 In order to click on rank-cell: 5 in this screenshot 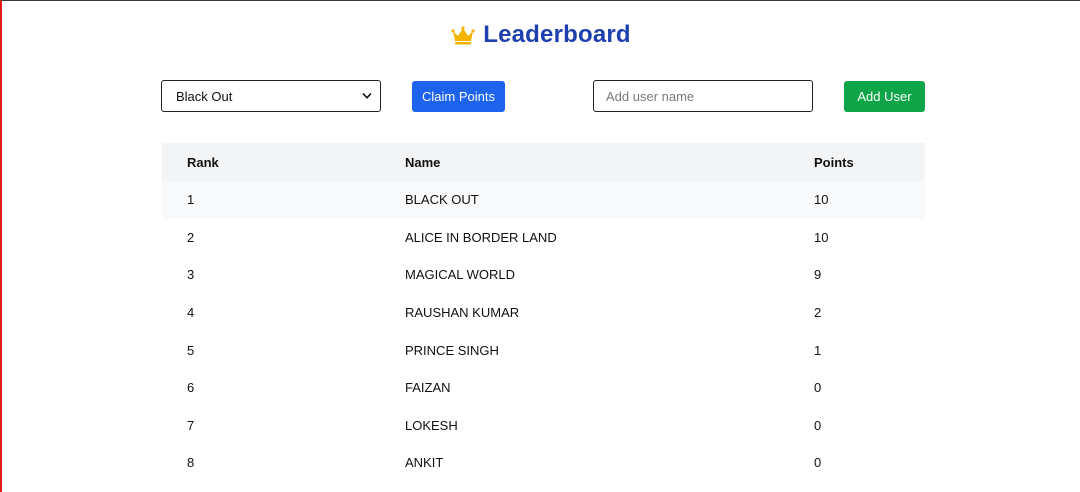, I will do `click(191, 350)`.